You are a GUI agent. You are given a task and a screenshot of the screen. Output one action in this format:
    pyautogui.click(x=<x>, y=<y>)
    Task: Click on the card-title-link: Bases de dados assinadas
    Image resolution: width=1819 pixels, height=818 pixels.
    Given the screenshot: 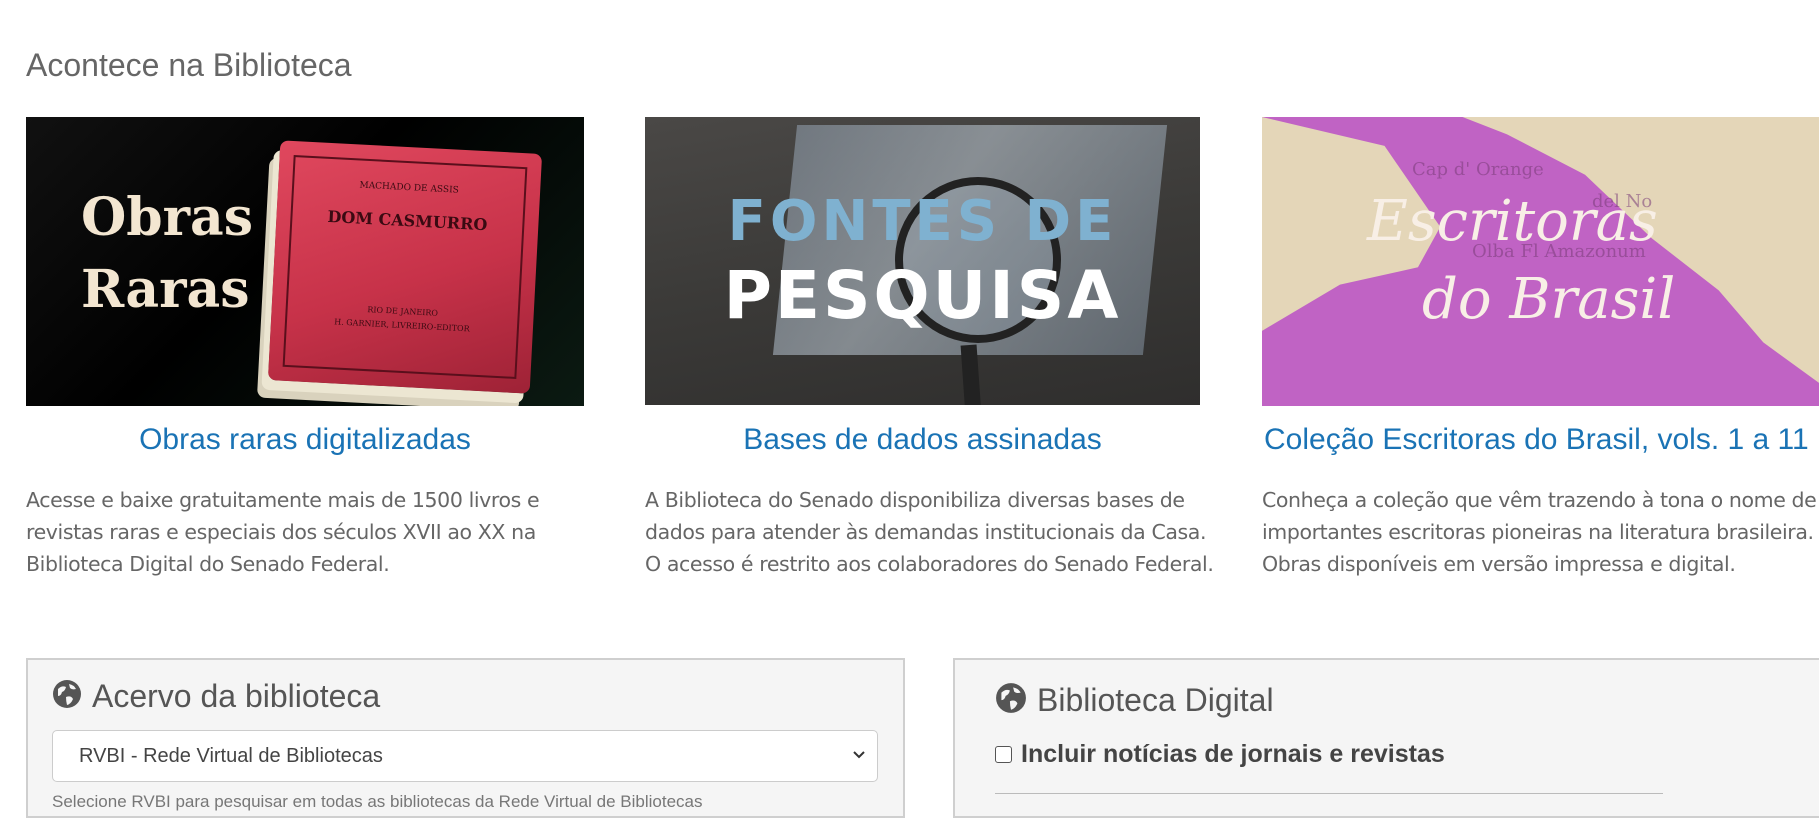 What is the action you would take?
    pyautogui.click(x=922, y=440)
    